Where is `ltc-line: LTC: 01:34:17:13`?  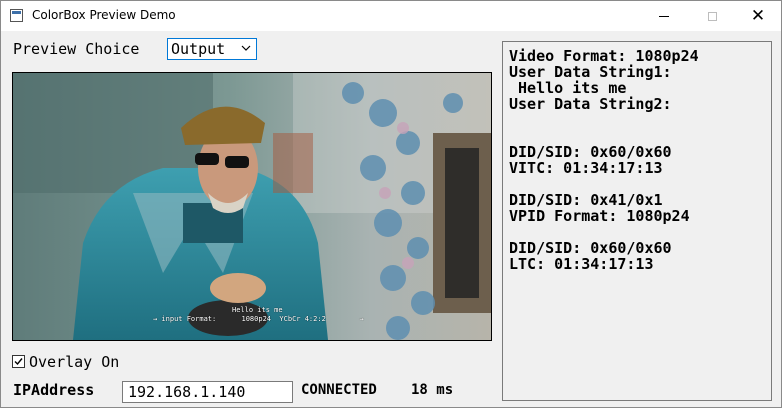 ltc-line: LTC: 01:34:17:13 is located at coordinates (581, 264).